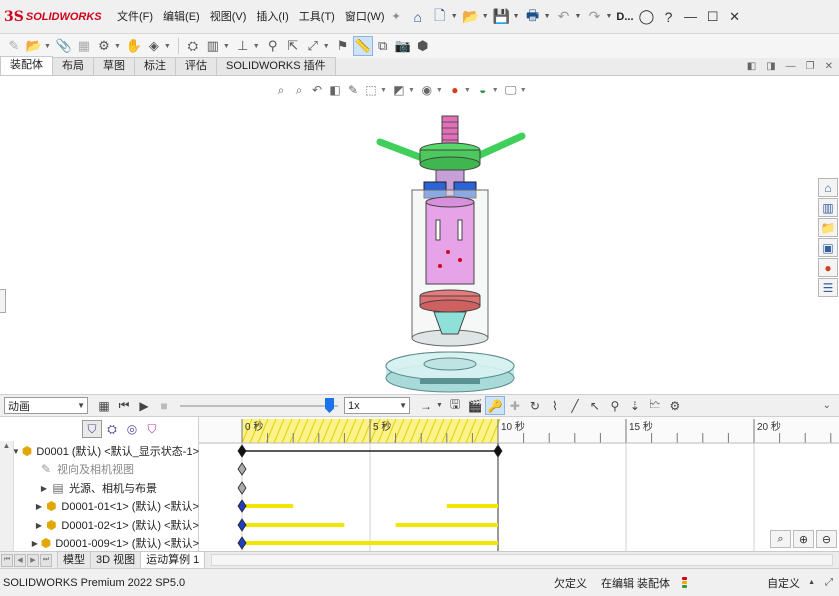  I want to click on bill-of-materials-icon: ⚲, so click(273, 46).